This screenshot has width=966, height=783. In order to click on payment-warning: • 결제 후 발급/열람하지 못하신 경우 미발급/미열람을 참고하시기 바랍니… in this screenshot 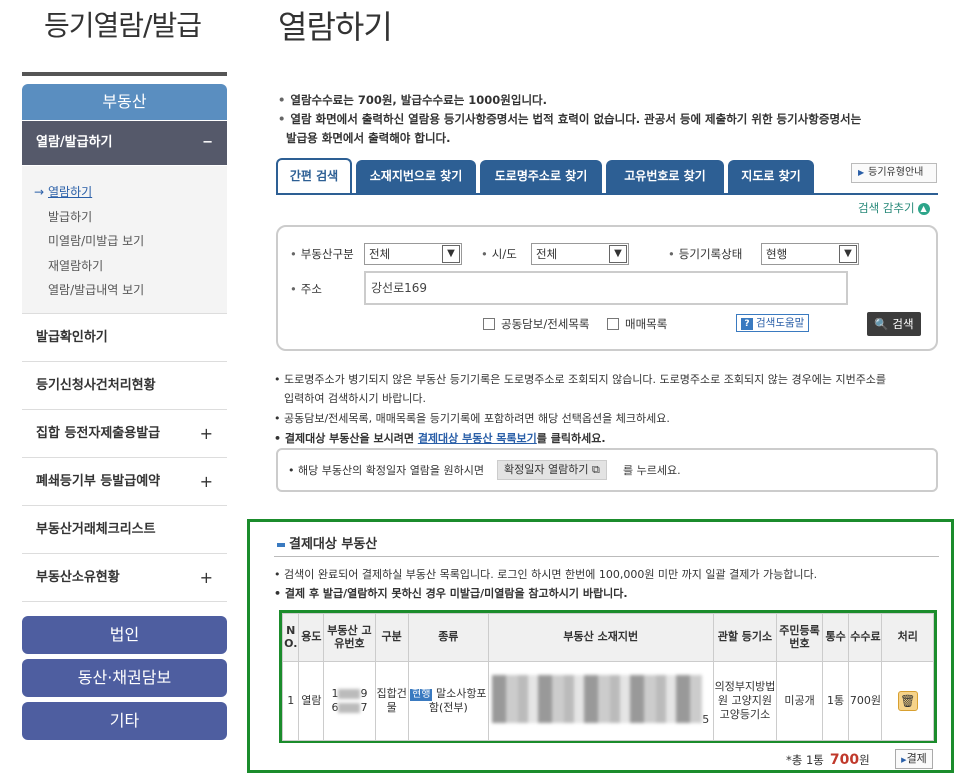, I will do `click(451, 593)`.